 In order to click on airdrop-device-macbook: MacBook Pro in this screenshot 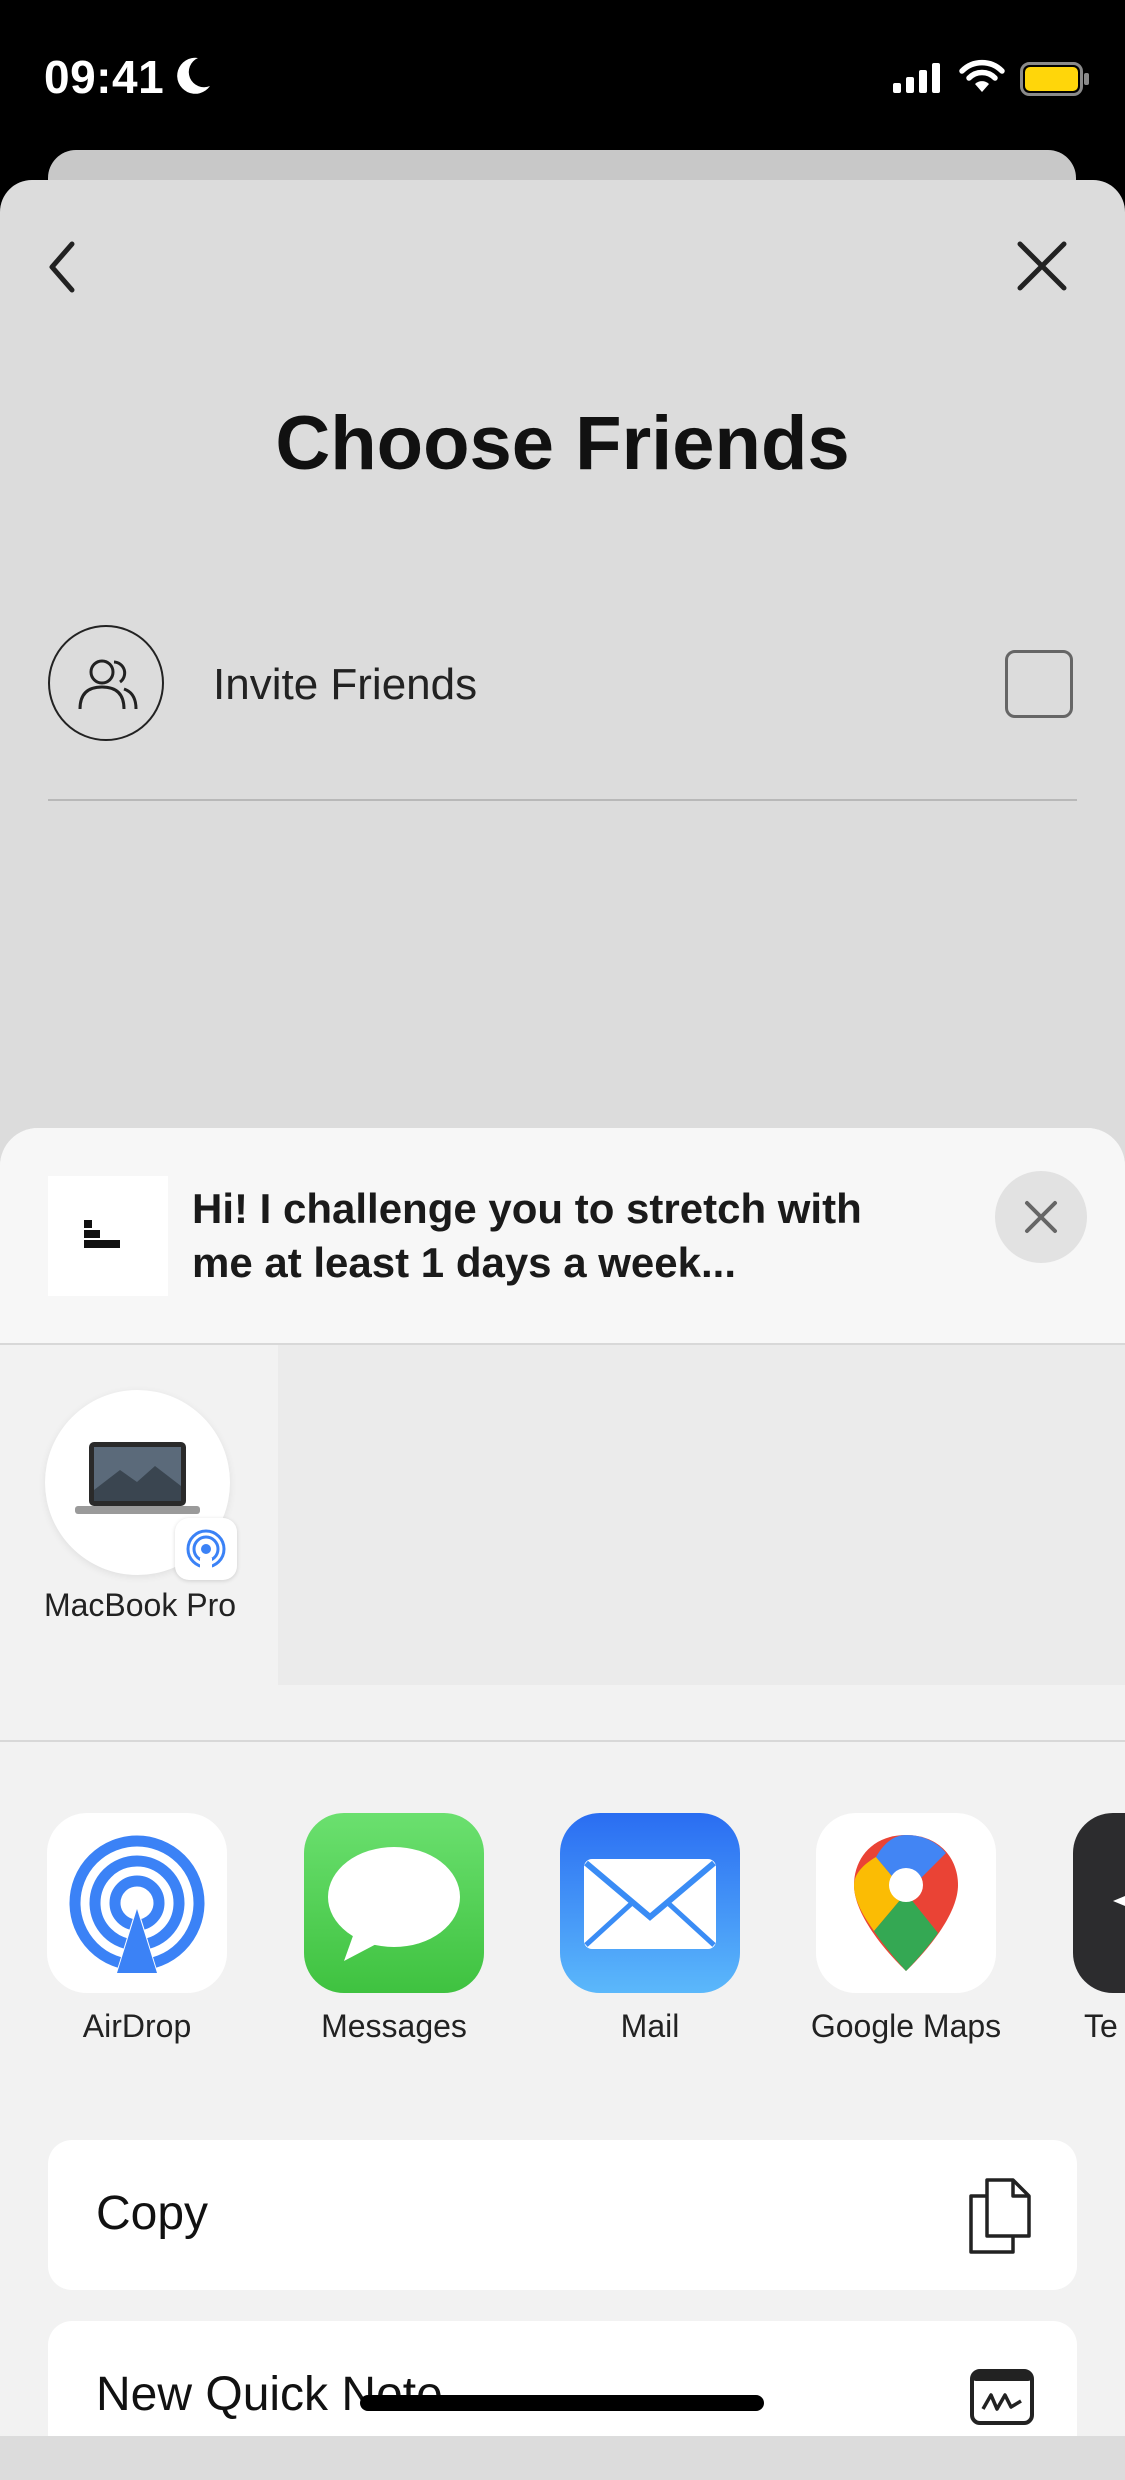, I will do `click(140, 1540)`.